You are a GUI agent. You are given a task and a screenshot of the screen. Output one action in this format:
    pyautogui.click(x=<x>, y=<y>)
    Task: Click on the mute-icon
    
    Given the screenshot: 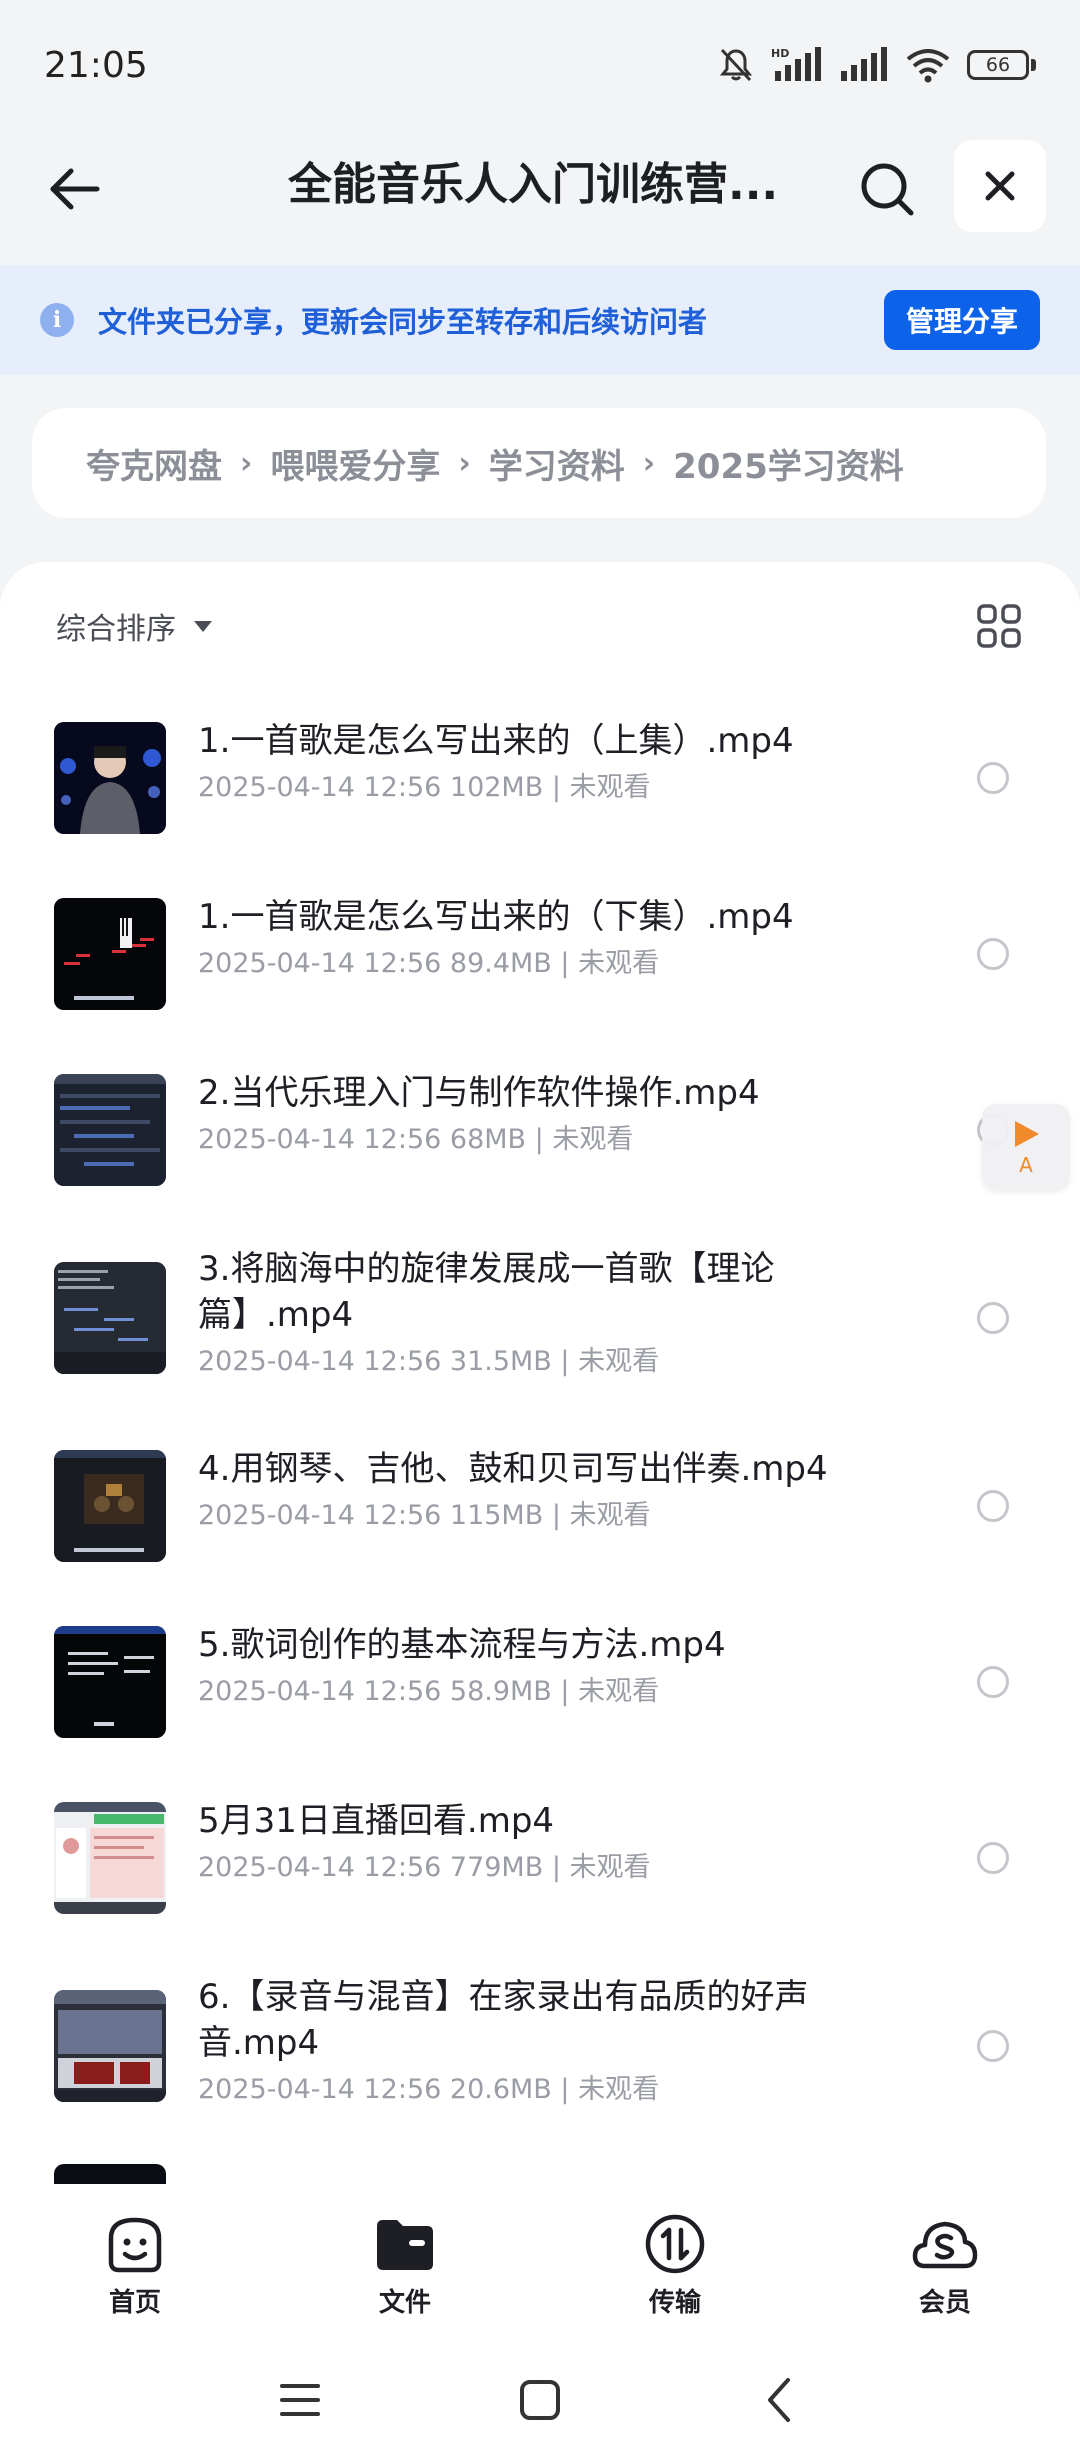 What is the action you would take?
    pyautogui.click(x=736, y=65)
    